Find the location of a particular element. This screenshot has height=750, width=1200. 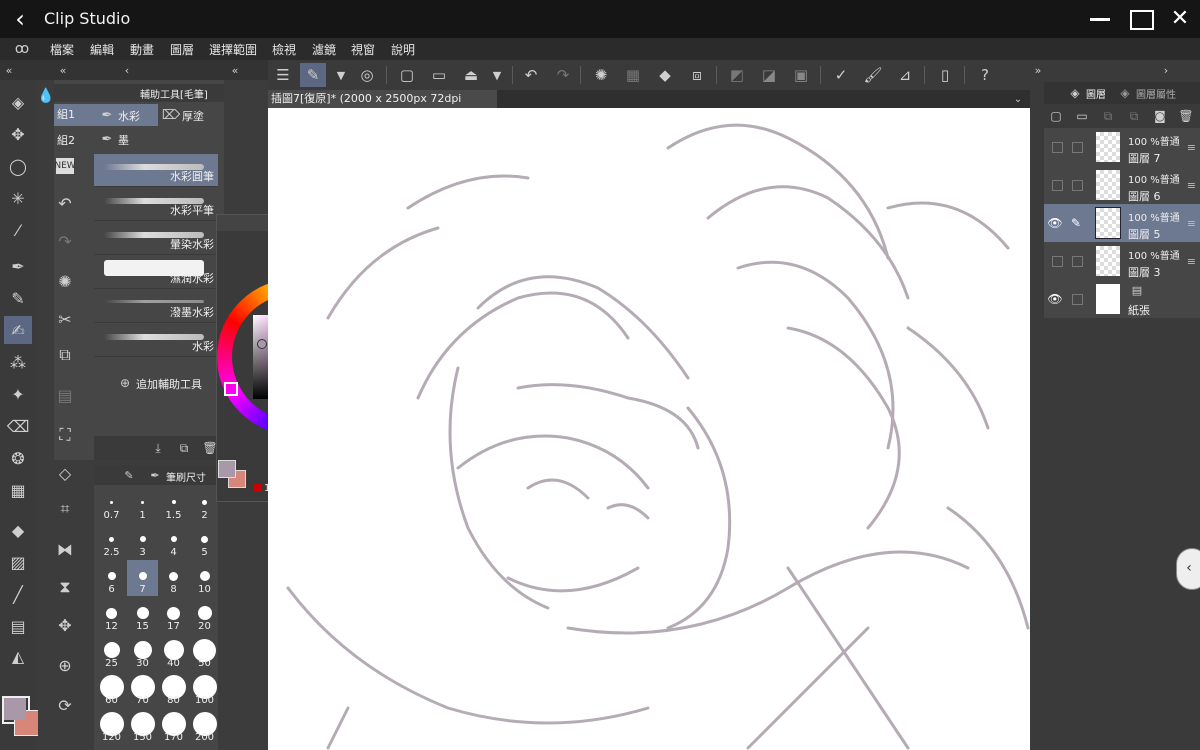

brush-size-option: 40 is located at coordinates (173, 652).